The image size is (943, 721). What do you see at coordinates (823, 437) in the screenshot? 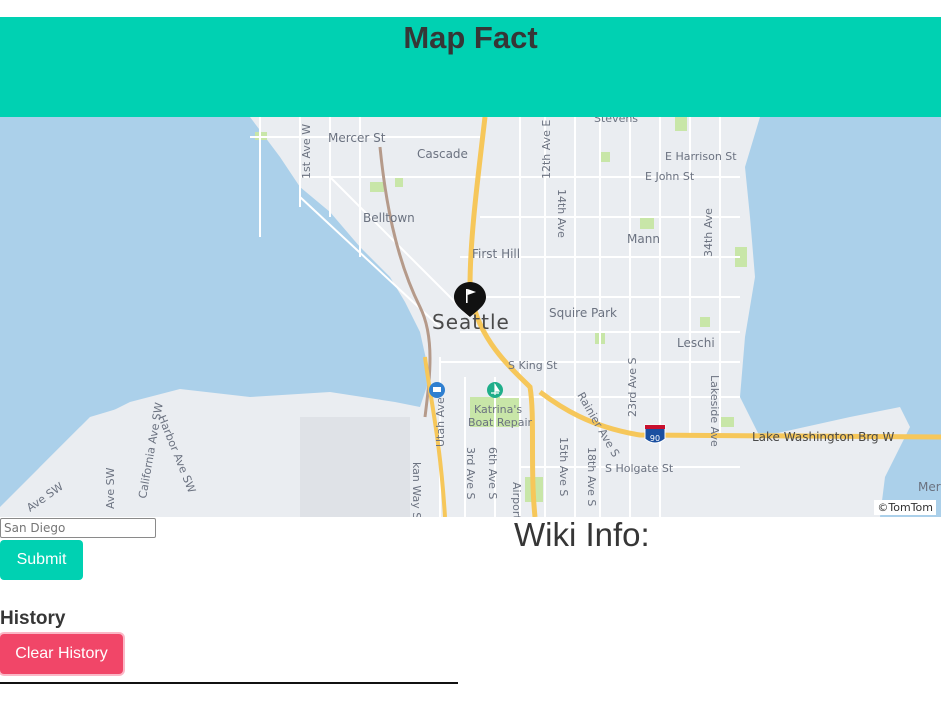
I see `label-lake-washington-brg: Lake Washington Brg W` at bounding box center [823, 437].